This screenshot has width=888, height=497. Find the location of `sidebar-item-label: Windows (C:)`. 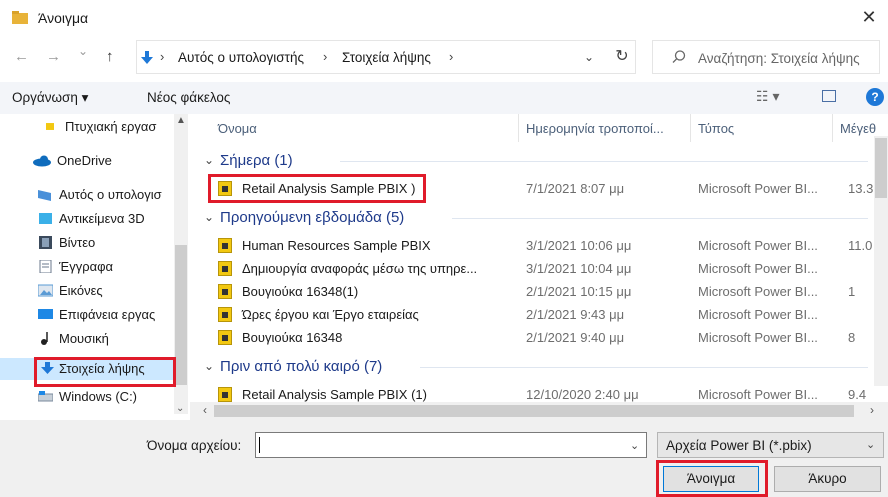

sidebar-item-label: Windows (C:) is located at coordinates (98, 396).